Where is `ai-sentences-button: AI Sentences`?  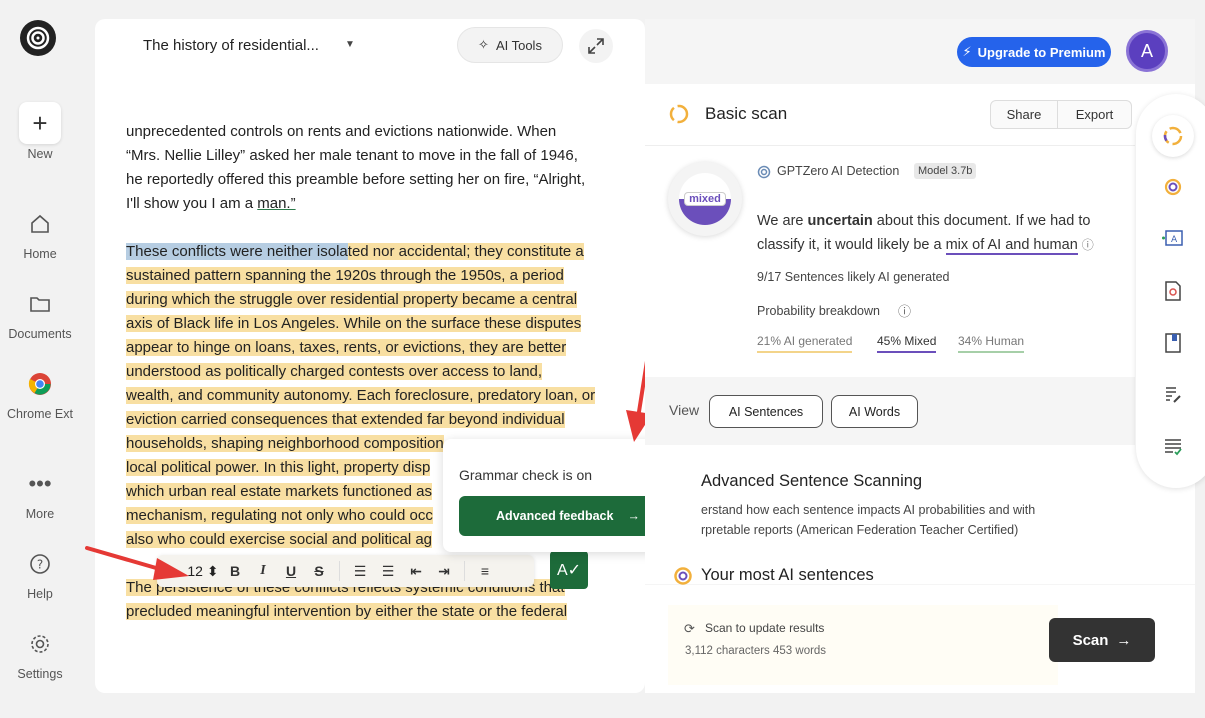 ai-sentences-button: AI Sentences is located at coordinates (766, 411).